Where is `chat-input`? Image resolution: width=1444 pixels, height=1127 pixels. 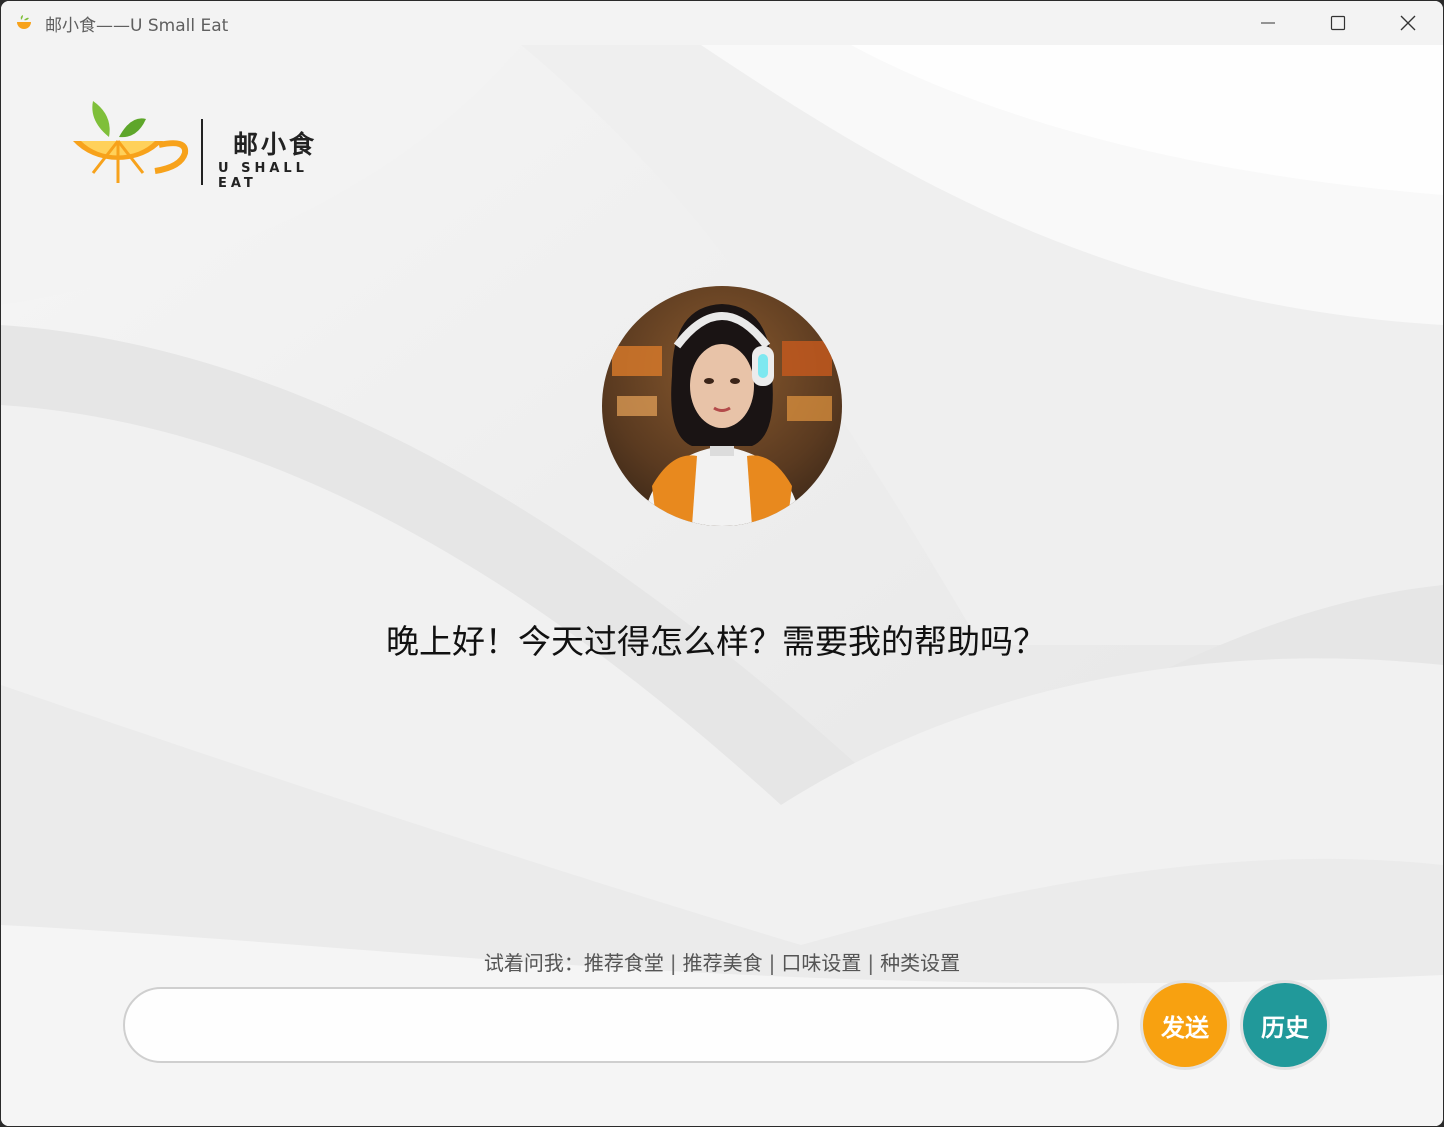 chat-input is located at coordinates (621, 1025).